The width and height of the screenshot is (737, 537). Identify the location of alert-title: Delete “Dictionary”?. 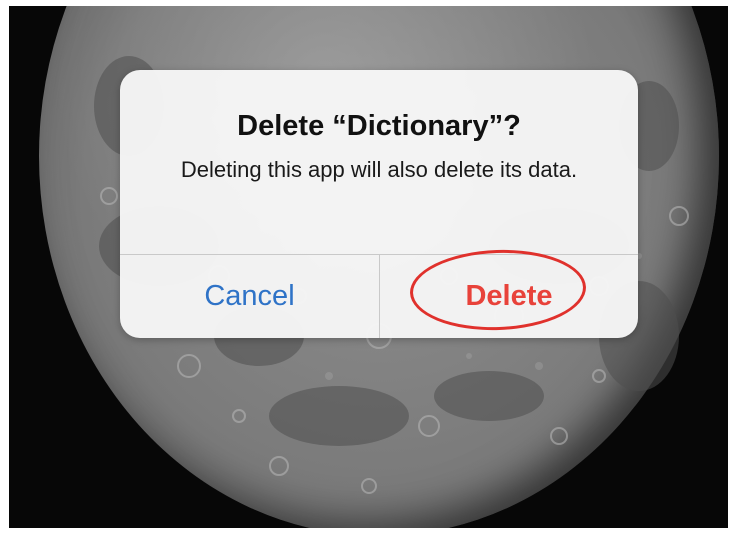
(379, 126).